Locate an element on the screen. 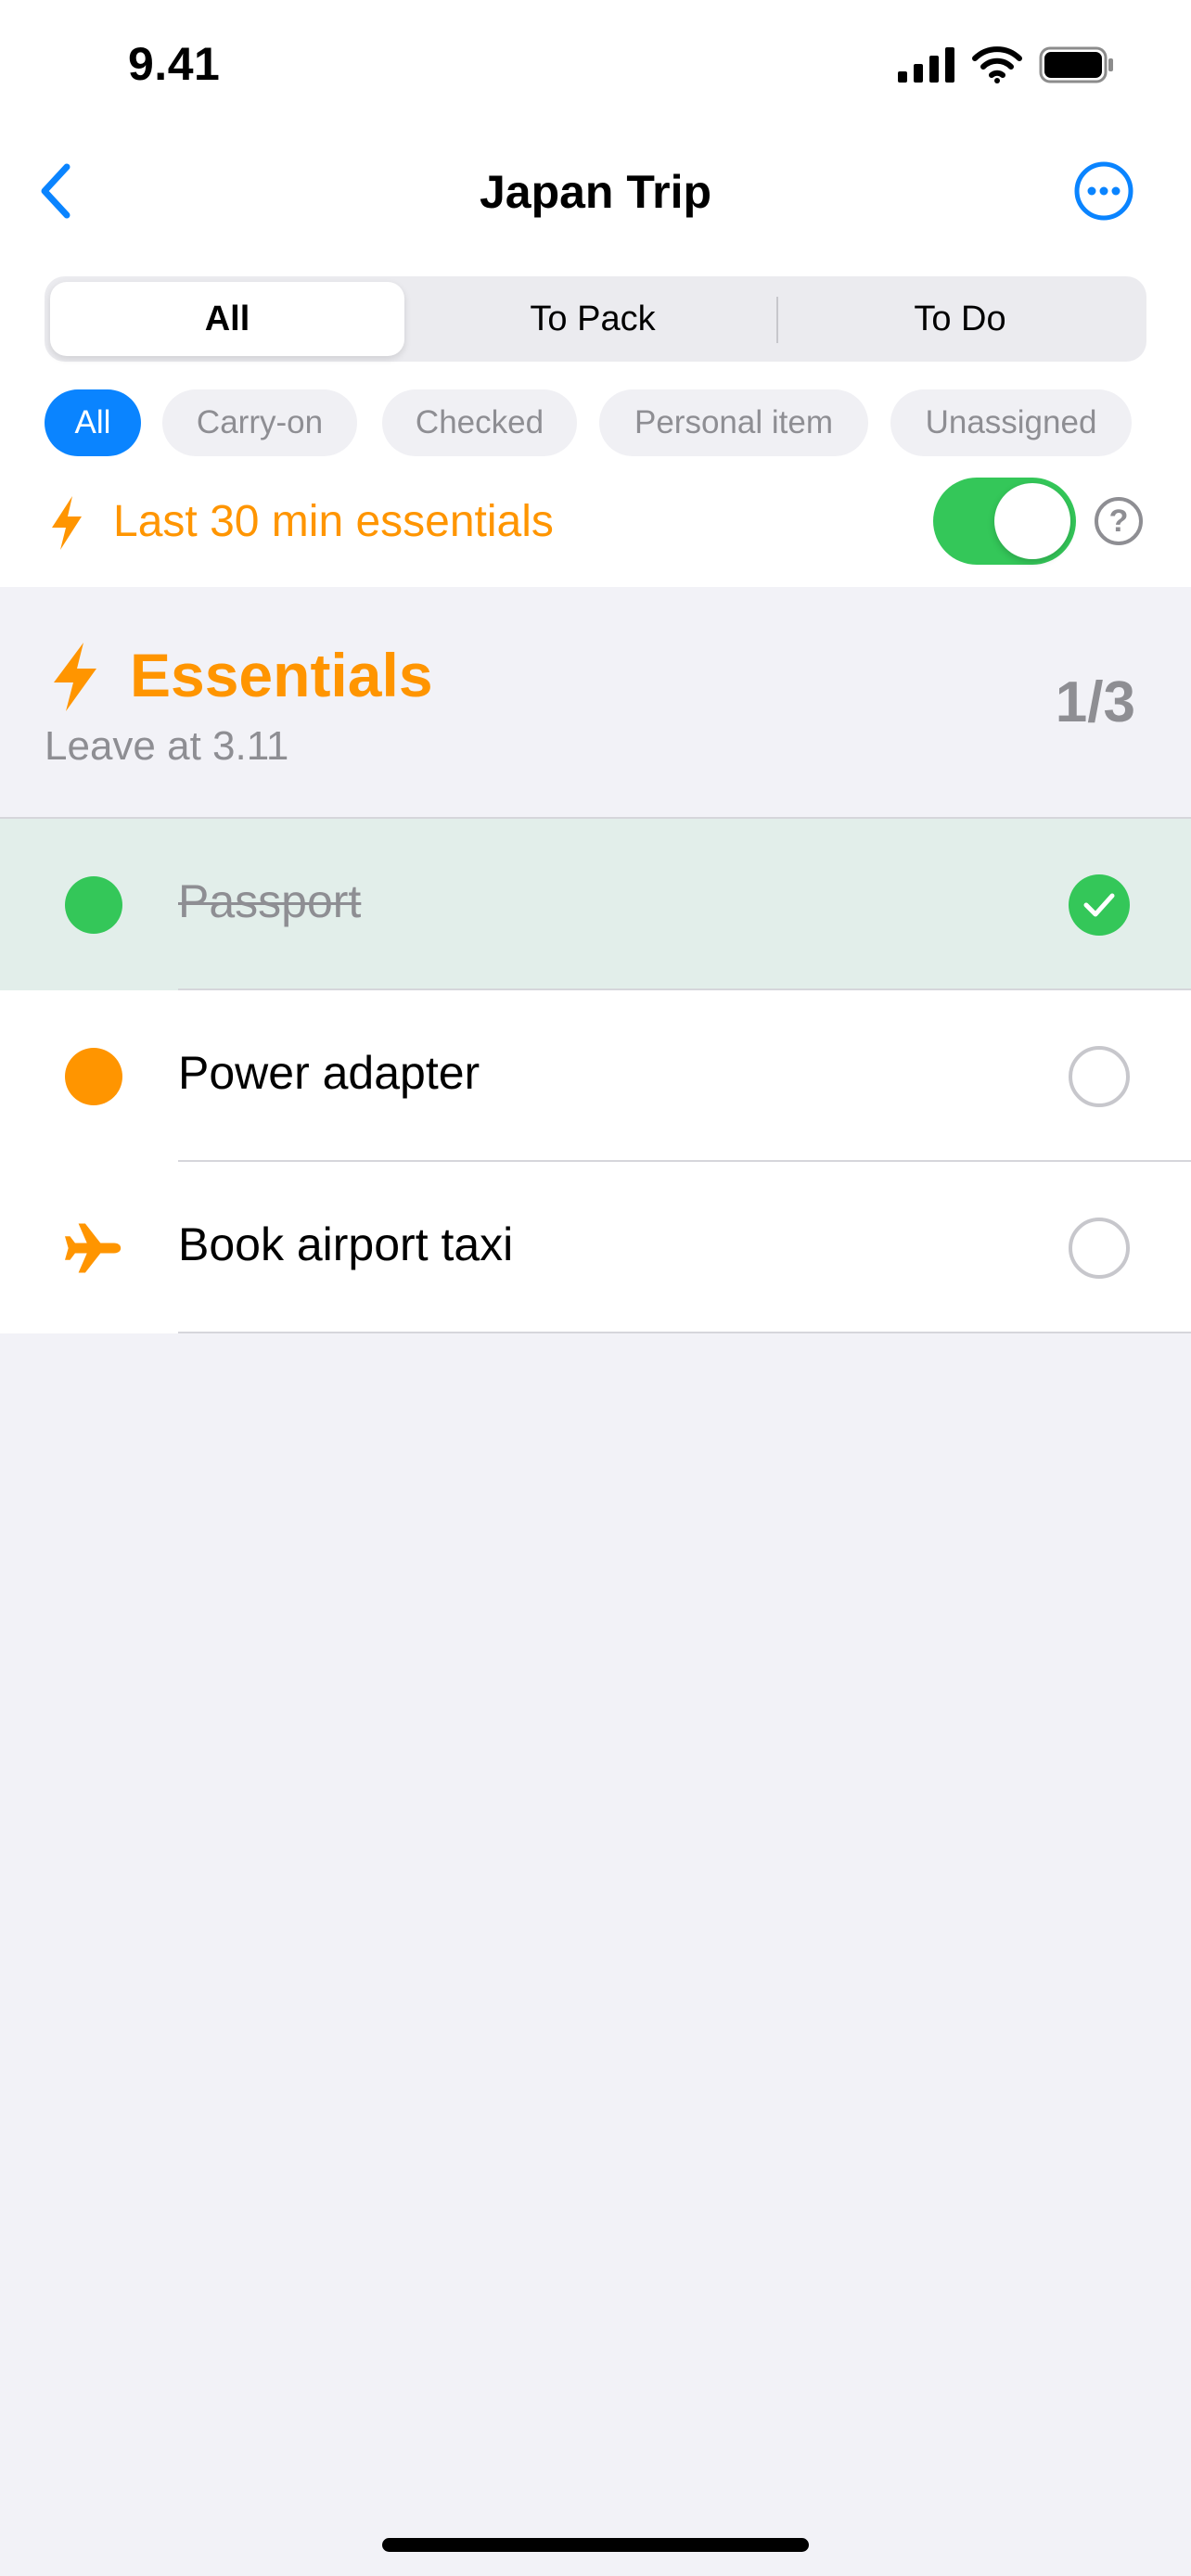 The width and height of the screenshot is (1191, 2576). list-item: Power adapter is located at coordinates (595, 1076).